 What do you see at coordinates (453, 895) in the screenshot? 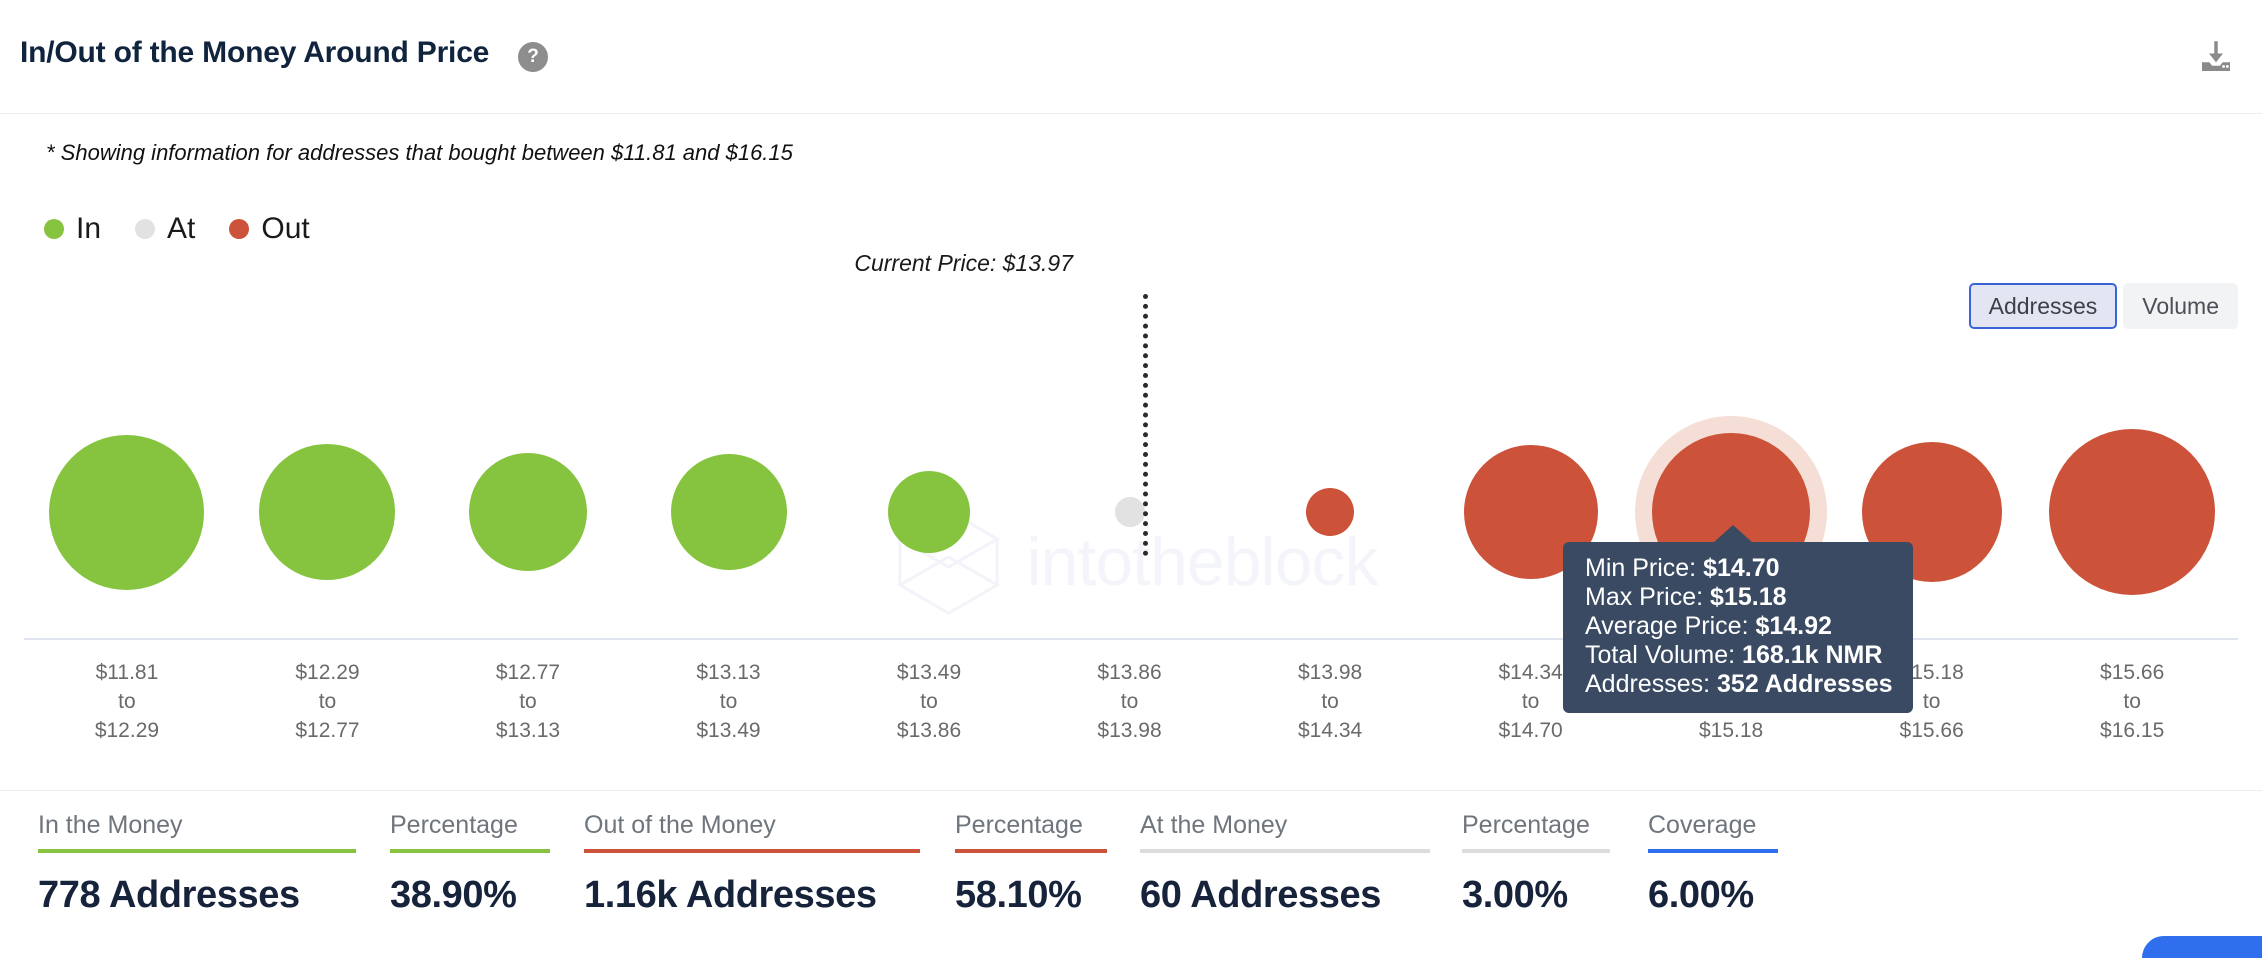
I see `stat-value: 38.90%` at bounding box center [453, 895].